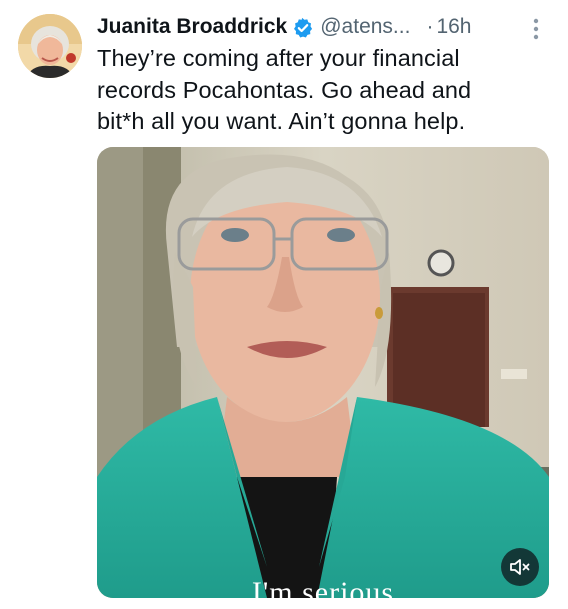 The height and width of the screenshot is (609, 568). What do you see at coordinates (317, 27) in the screenshot?
I see `tweet-header: Juanita Broaddrick @atens... · 16h` at bounding box center [317, 27].